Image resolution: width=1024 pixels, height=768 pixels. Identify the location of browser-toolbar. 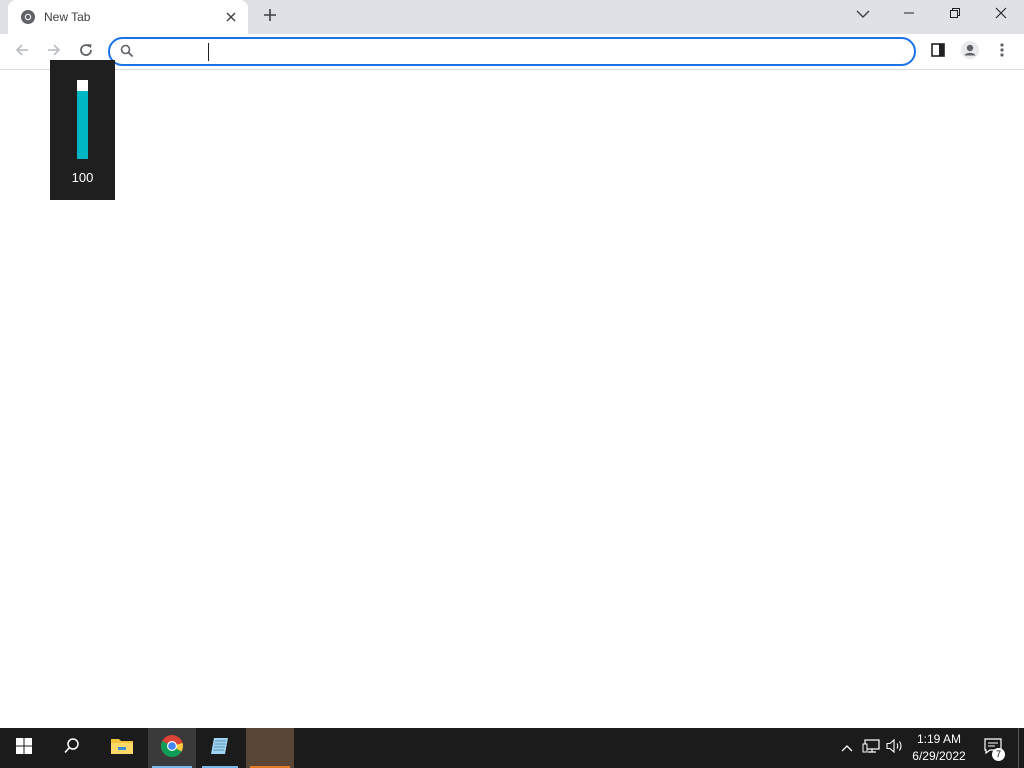
(512, 52).